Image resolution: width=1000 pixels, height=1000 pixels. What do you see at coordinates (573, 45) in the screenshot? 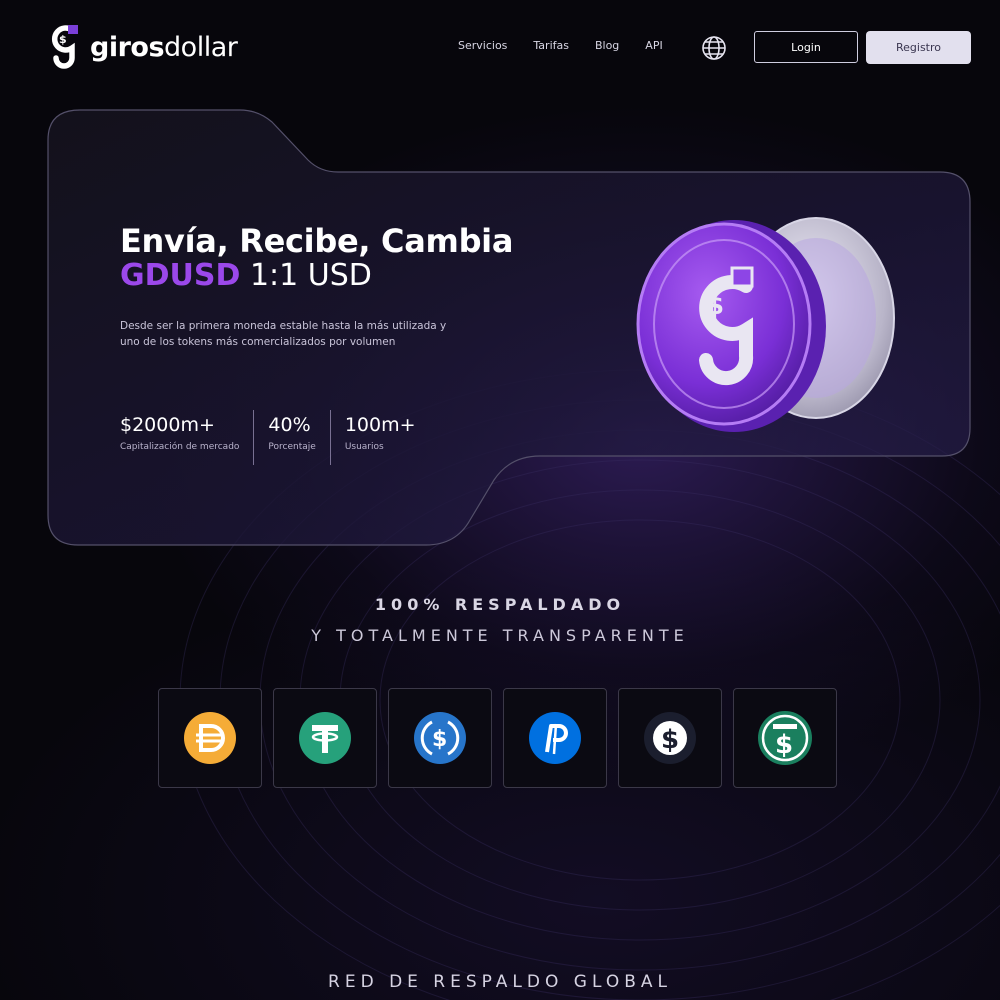
I see `nav-links: Servicios Tarifas Blog API` at bounding box center [573, 45].